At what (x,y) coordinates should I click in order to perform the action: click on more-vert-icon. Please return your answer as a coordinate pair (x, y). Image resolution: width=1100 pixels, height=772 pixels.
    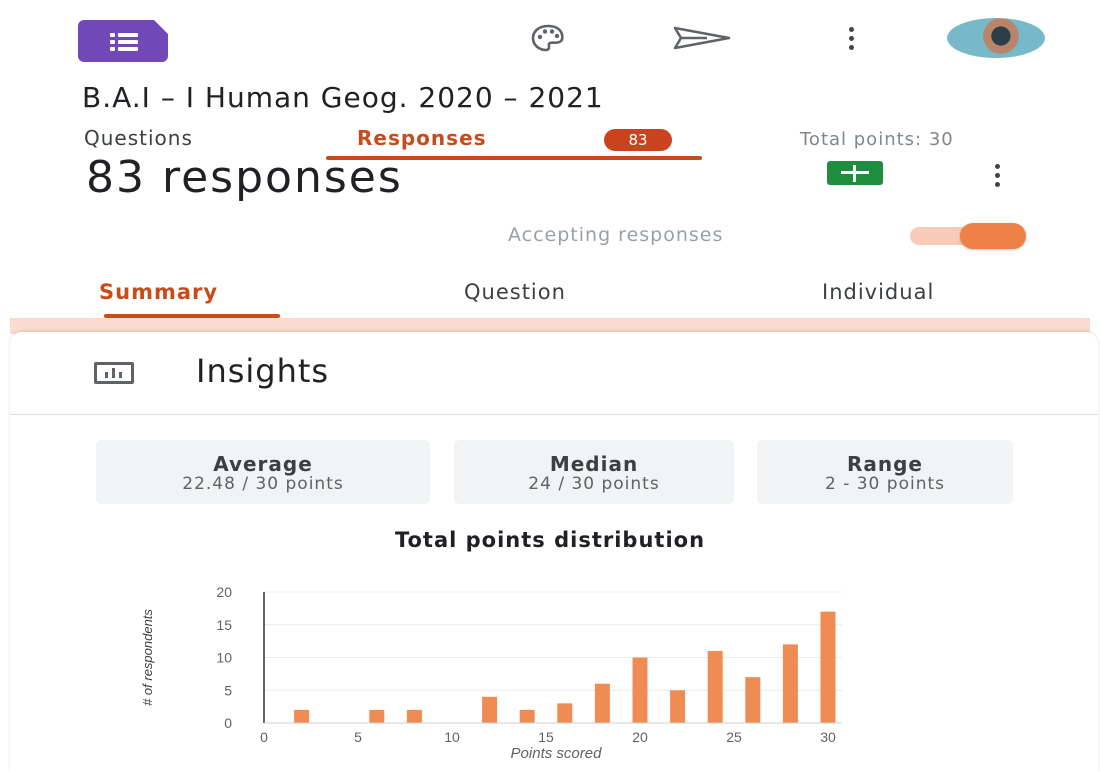
    Looking at the image, I should click on (851, 38).